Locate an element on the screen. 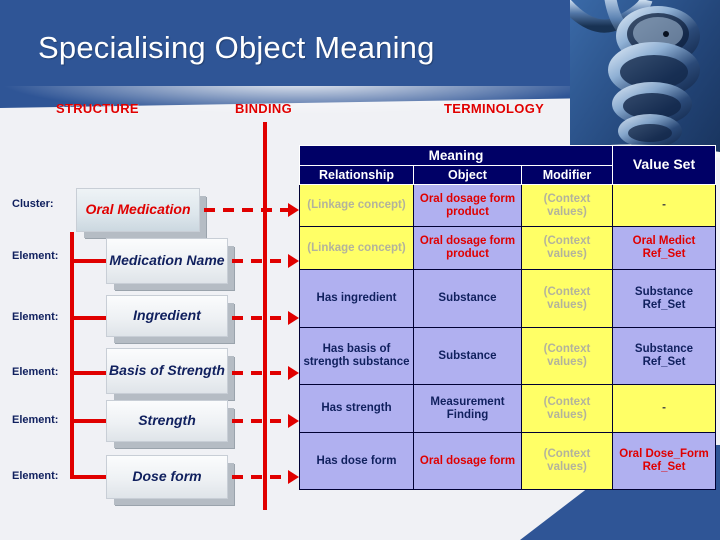 This screenshot has height=540, width=720. caption-structure: STRUCTURE is located at coordinates (97, 108).